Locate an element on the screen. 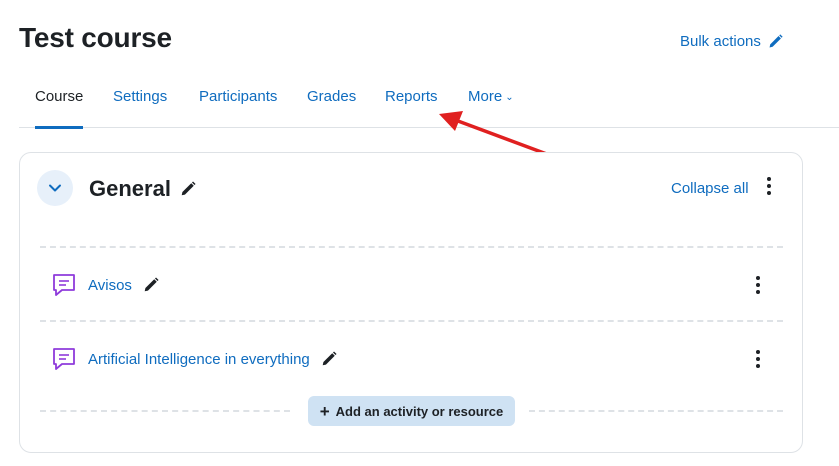 This screenshot has width=839, height=466. activity-item: Artificial Intelligence in everything is located at coordinates (194, 359).